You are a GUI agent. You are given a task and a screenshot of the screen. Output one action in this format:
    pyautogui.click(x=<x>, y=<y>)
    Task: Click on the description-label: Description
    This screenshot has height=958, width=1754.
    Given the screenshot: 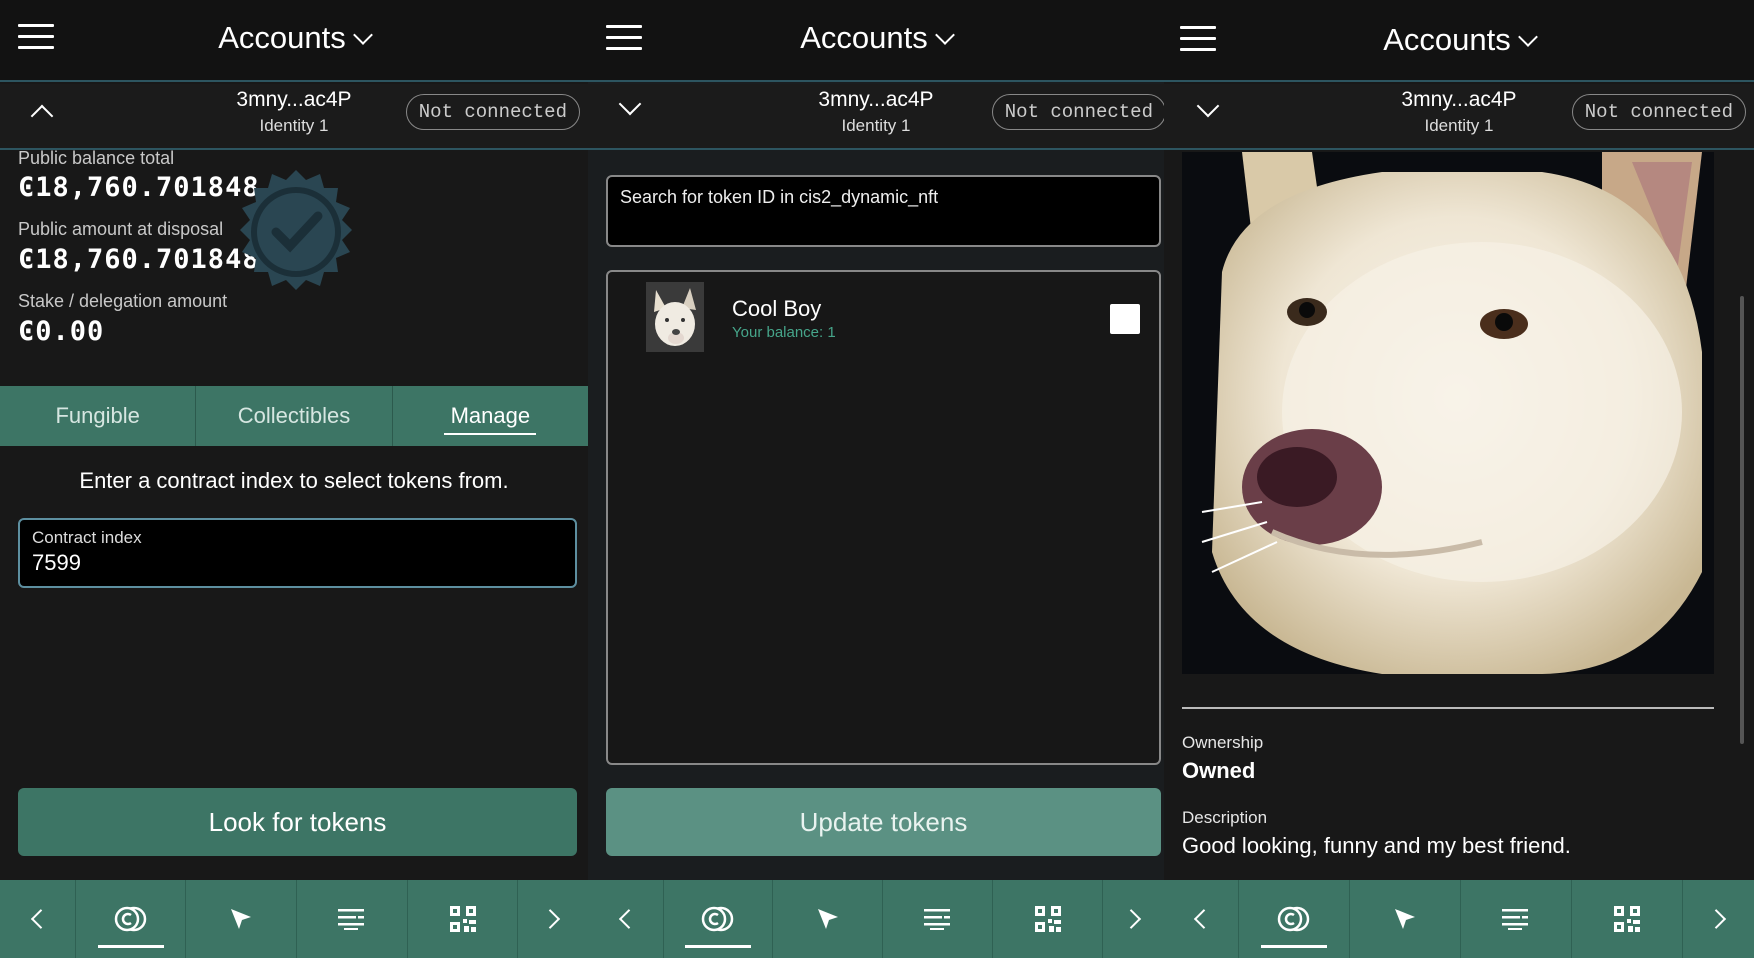 What is the action you would take?
    pyautogui.click(x=1225, y=817)
    